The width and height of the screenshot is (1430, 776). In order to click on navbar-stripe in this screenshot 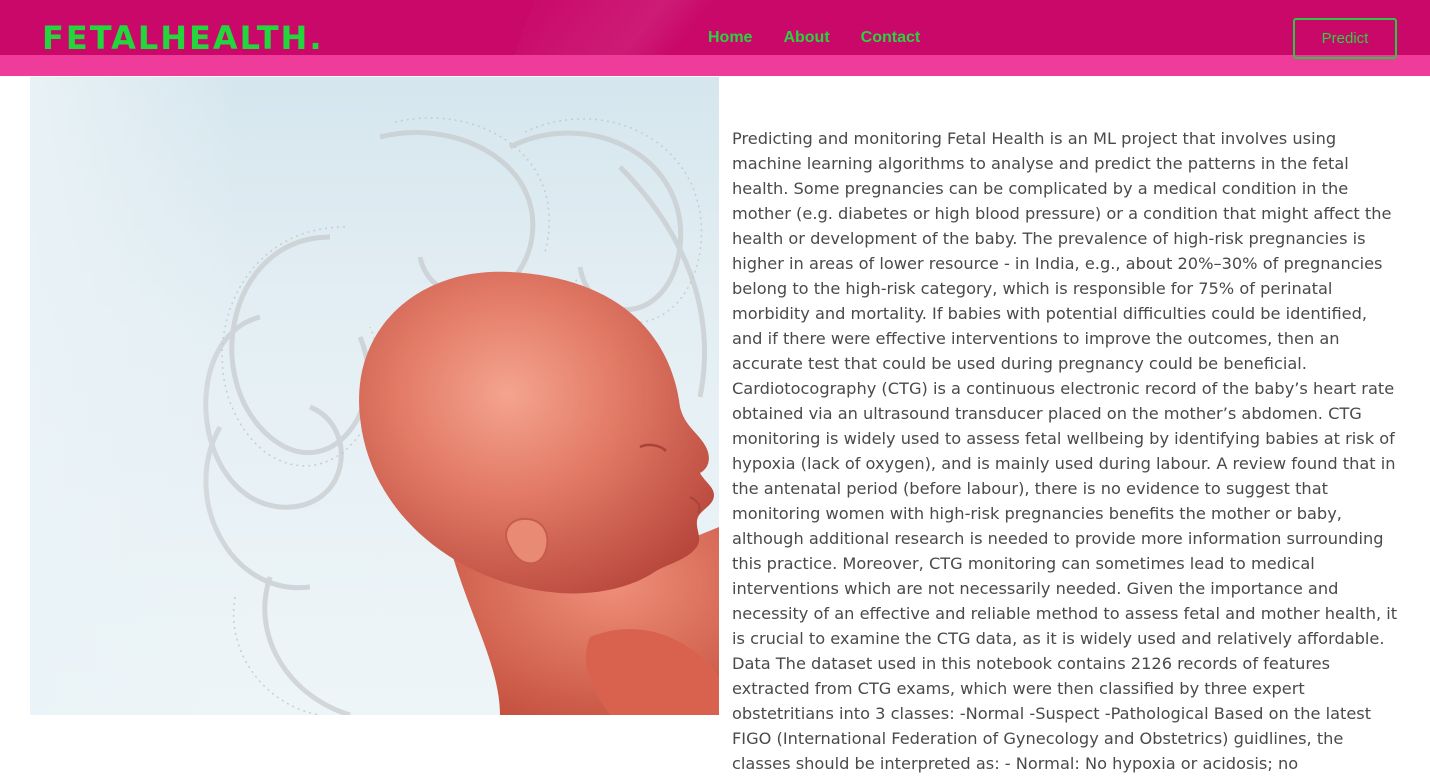, I will do `click(715, 65)`.